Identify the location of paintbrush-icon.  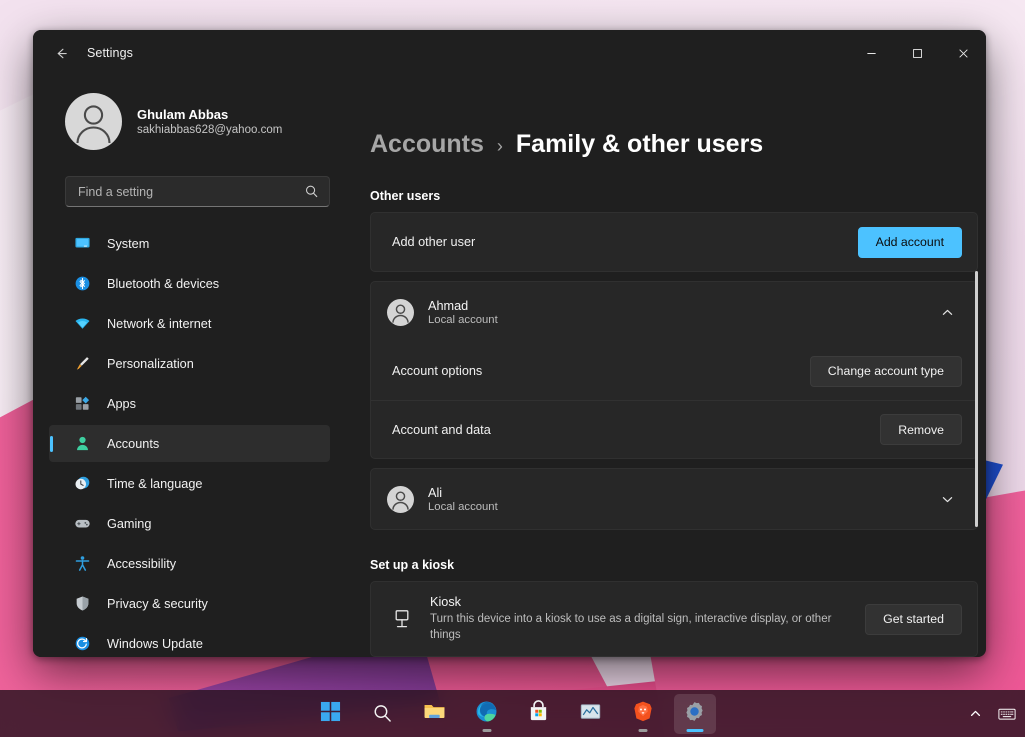
(82, 364).